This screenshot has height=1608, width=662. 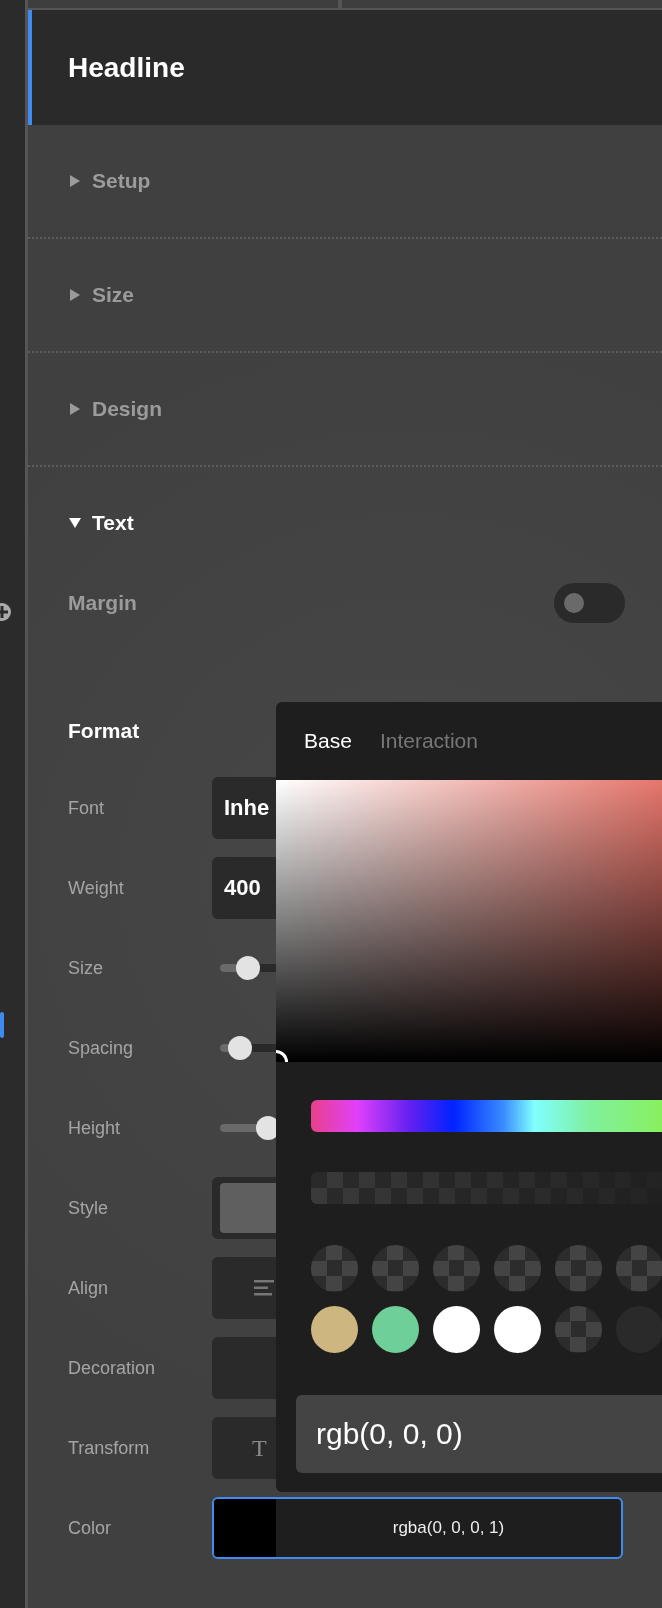 I want to click on section-header: Size, so click(x=345, y=296).